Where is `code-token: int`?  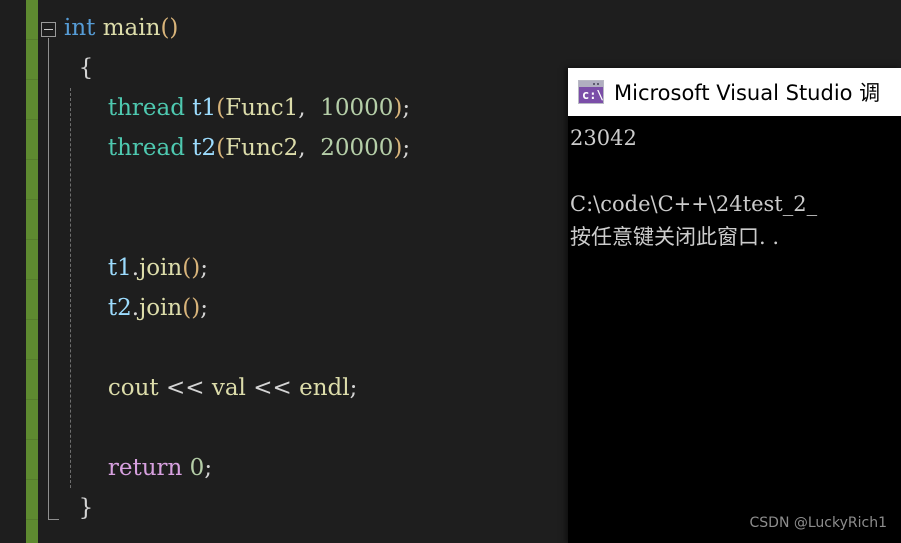 code-token: int is located at coordinates (80, 28).